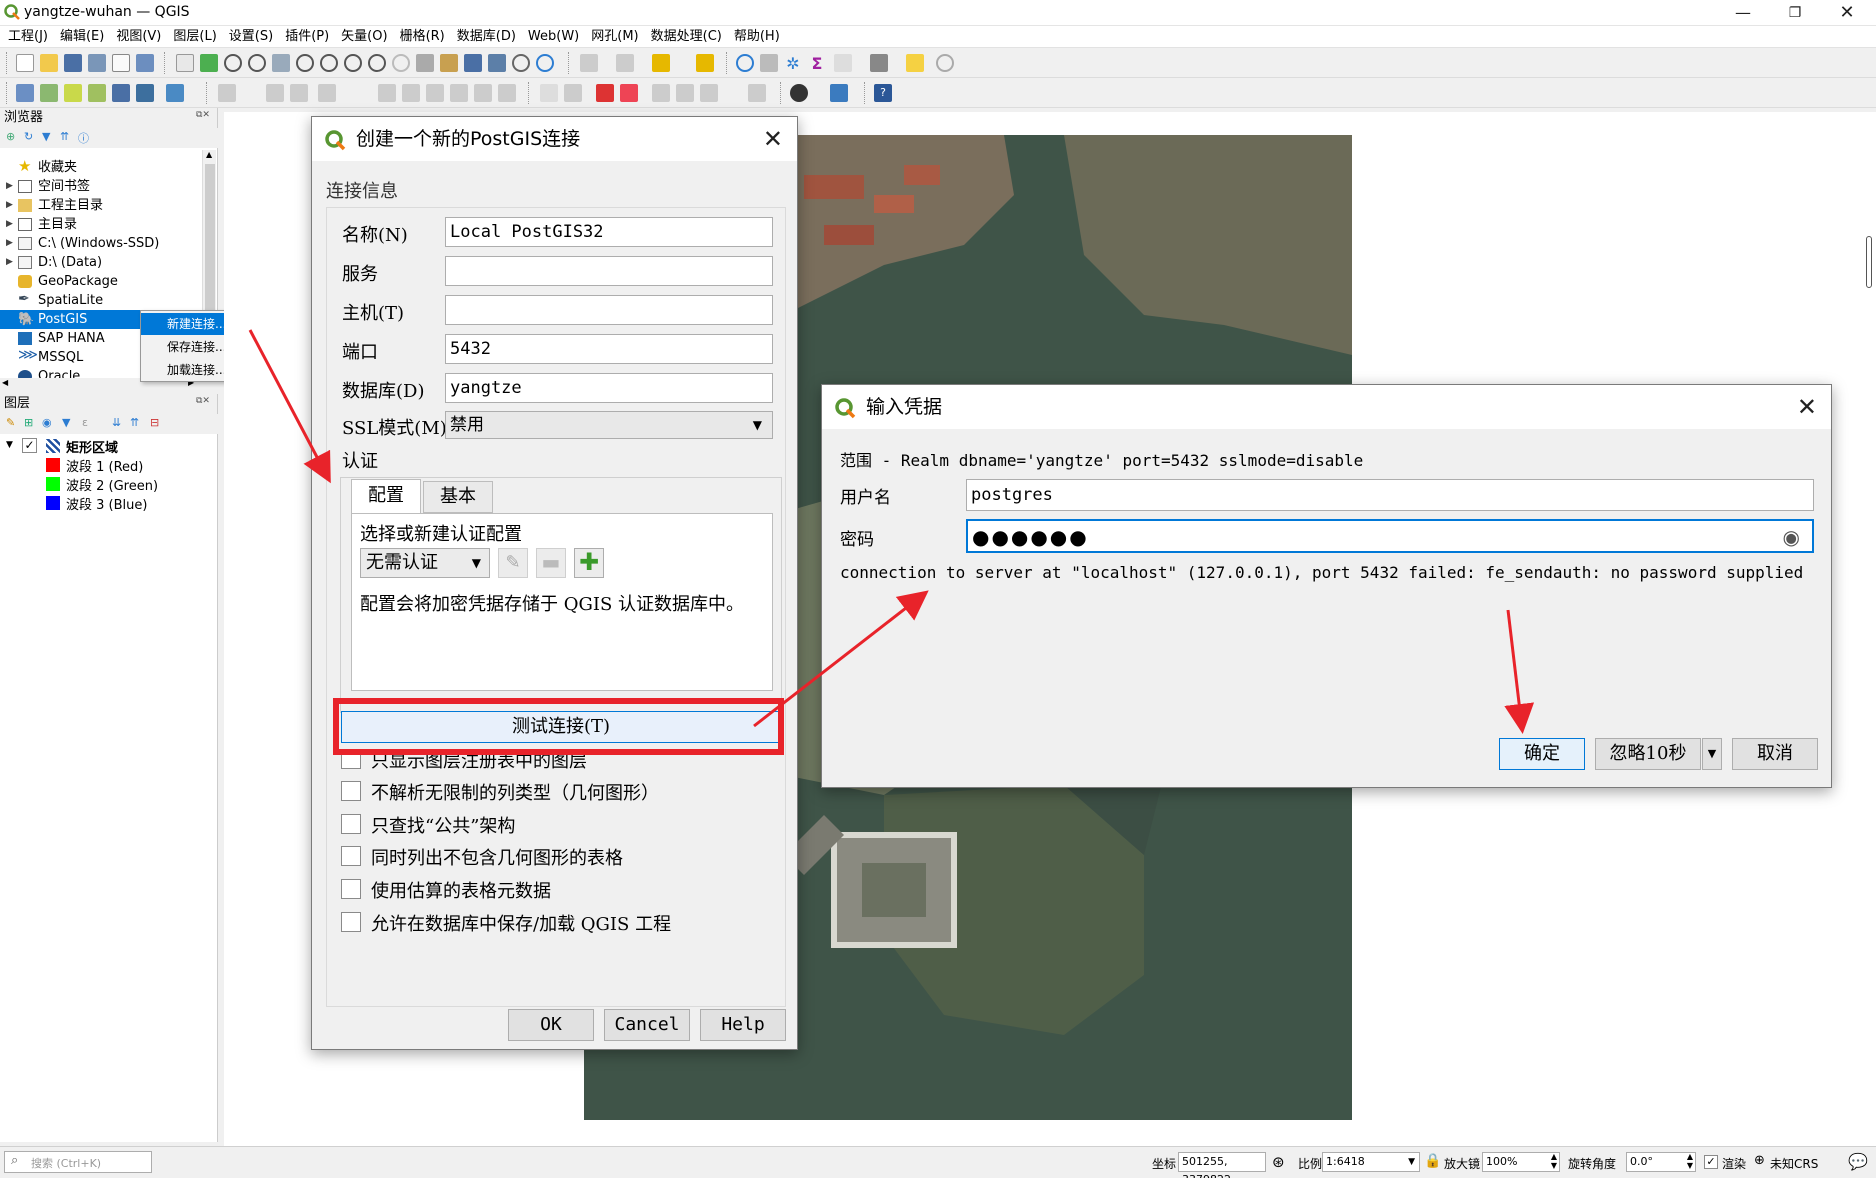  I want to click on menu-mesh: 网孔(M), so click(614, 37).